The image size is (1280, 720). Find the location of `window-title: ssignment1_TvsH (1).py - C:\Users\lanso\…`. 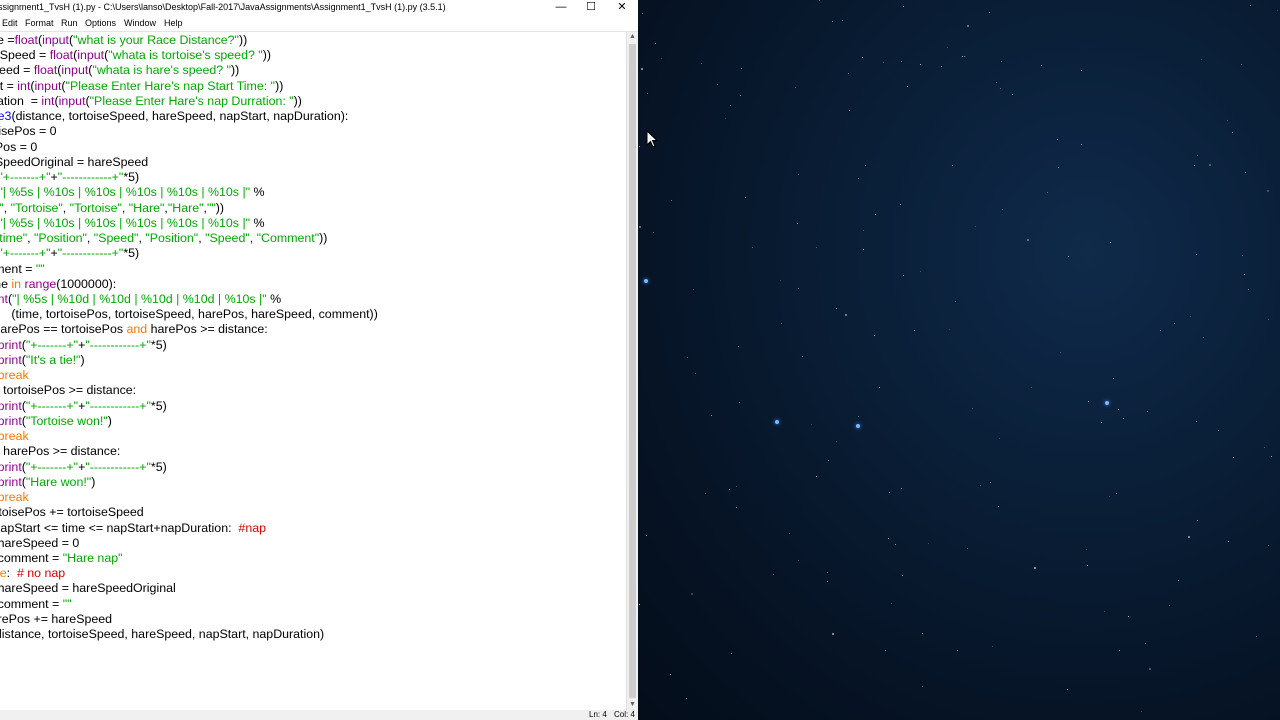

window-title: ssignment1_TvsH (1).py - C:\Users\lanso\… is located at coordinates (223, 7).